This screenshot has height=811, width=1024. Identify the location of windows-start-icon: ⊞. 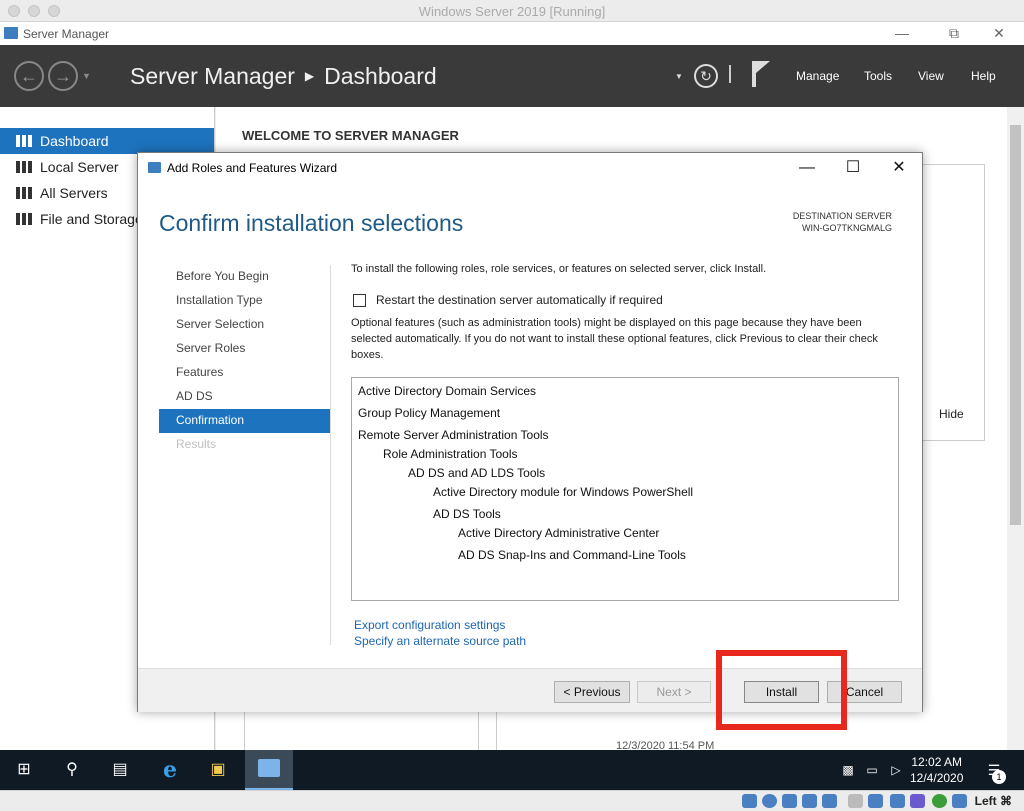
(24, 770).